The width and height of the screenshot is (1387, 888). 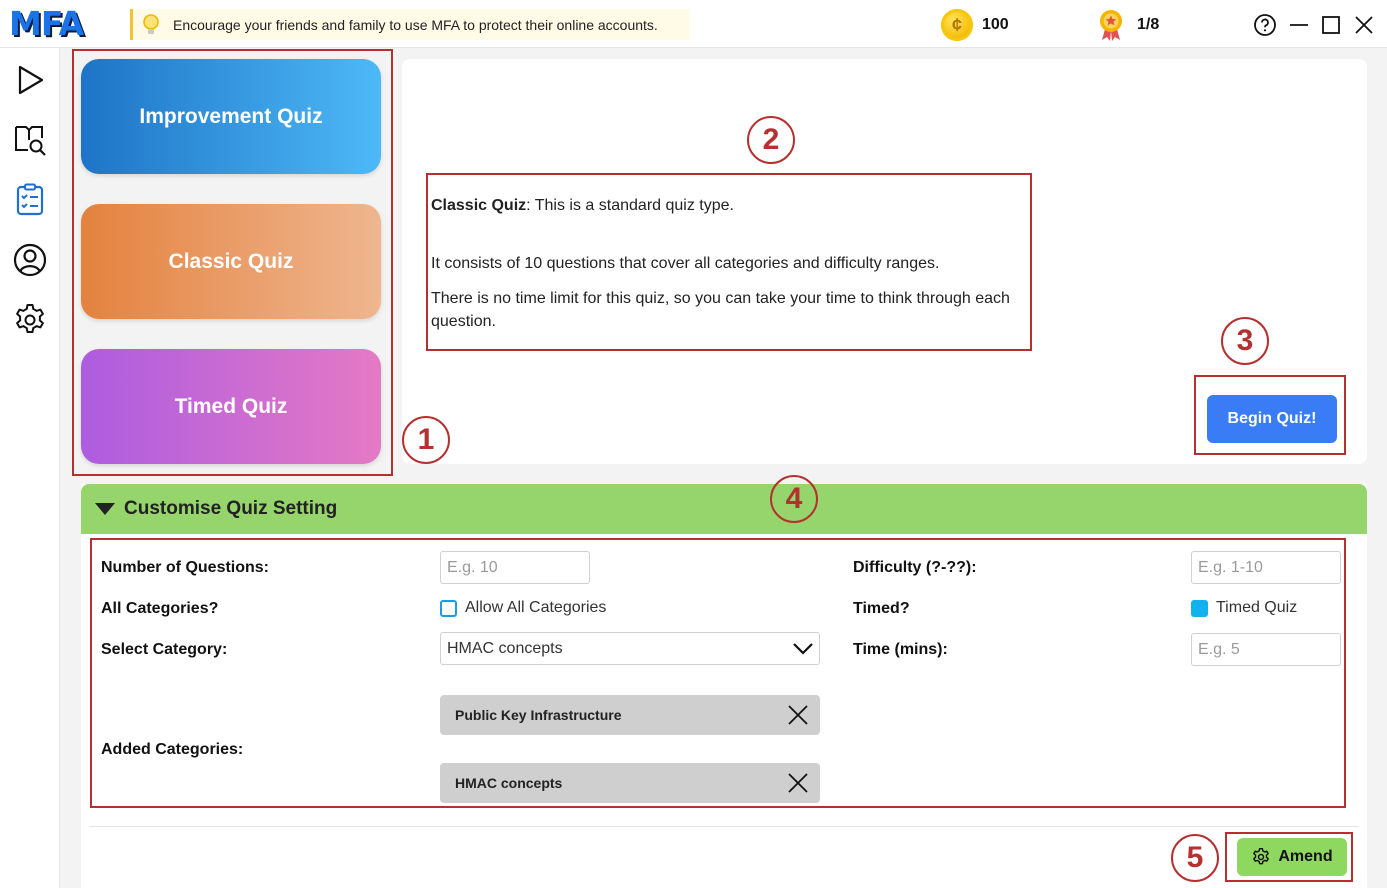 What do you see at coordinates (724, 509) in the screenshot?
I see `settings-header: Customise Quiz Setting` at bounding box center [724, 509].